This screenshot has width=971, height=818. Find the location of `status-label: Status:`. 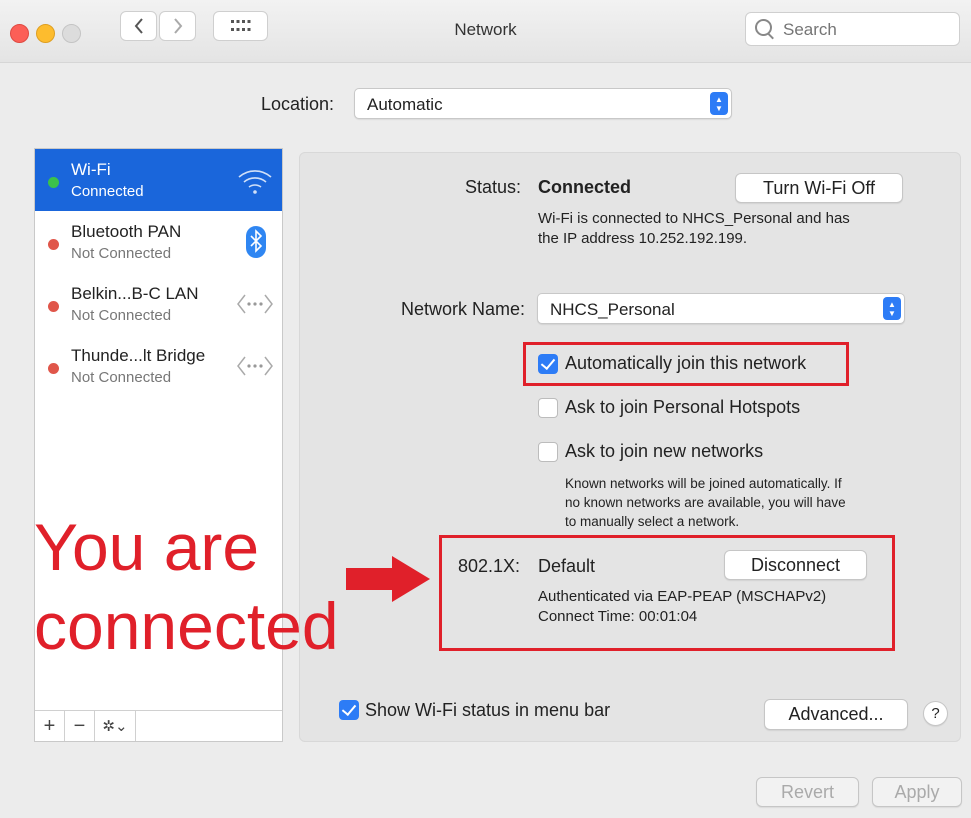

status-label: Status: is located at coordinates (493, 187).